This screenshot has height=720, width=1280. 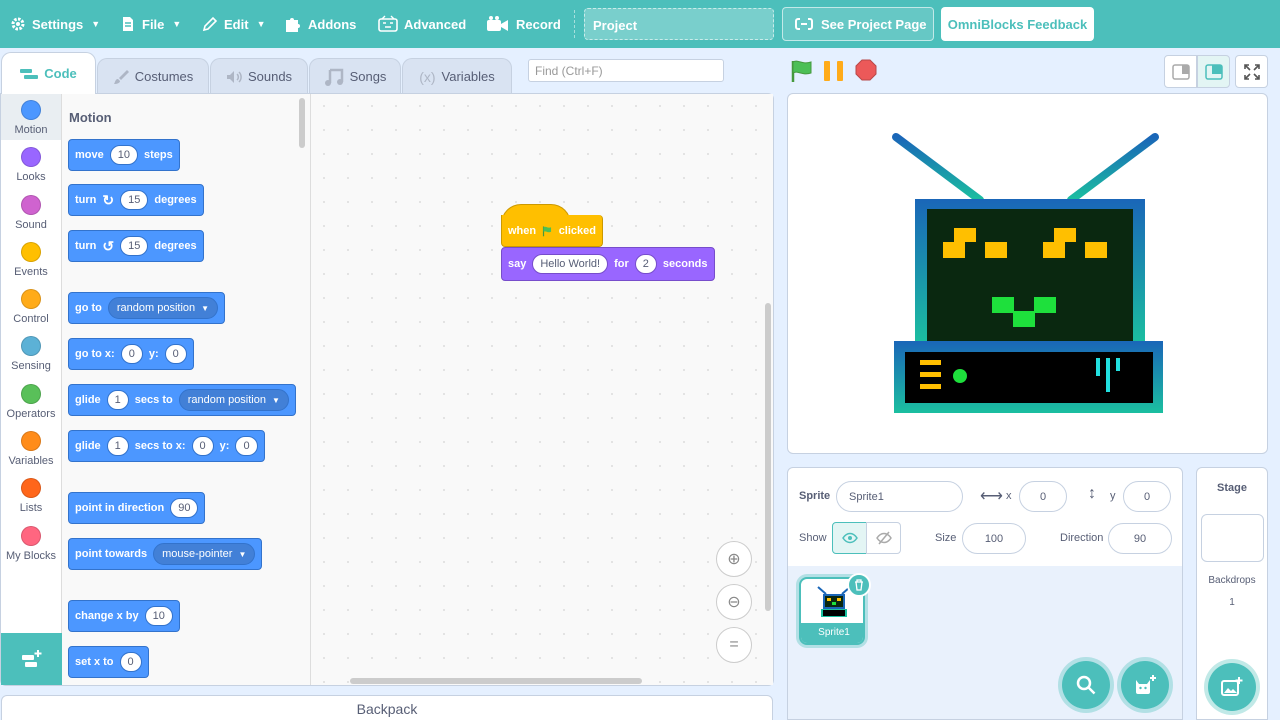 I want to click on find-input: Find (Ctrl+F), so click(x=626, y=70).